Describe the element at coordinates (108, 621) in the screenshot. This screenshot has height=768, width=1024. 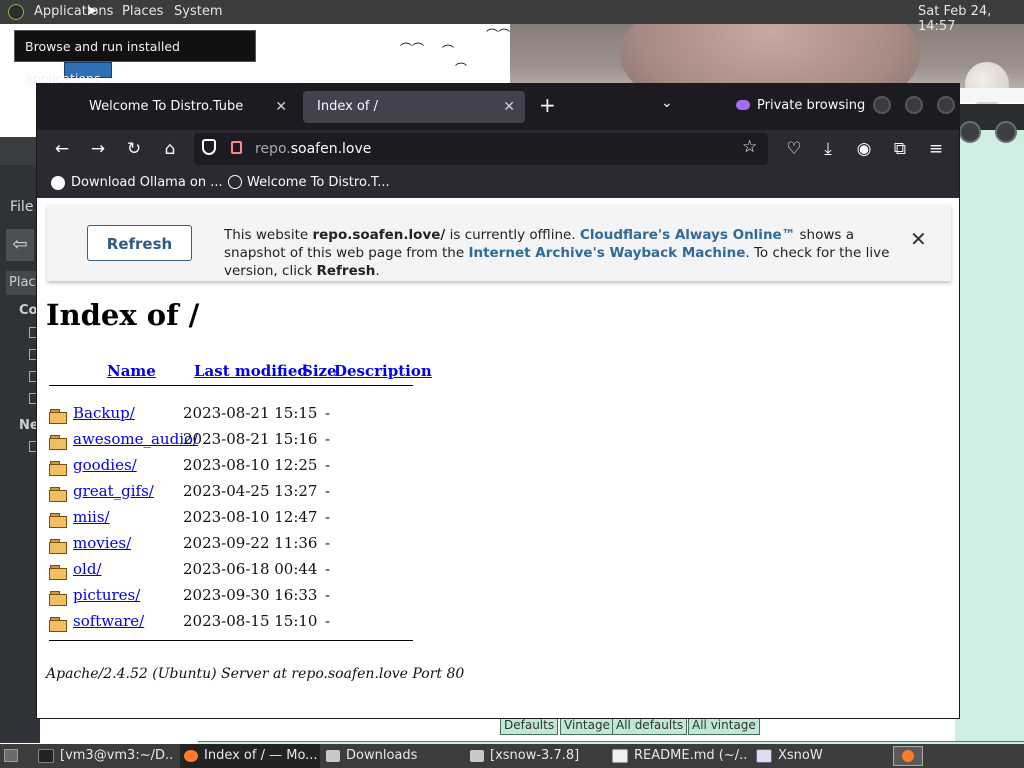
I see `folder-link: software/` at that location.